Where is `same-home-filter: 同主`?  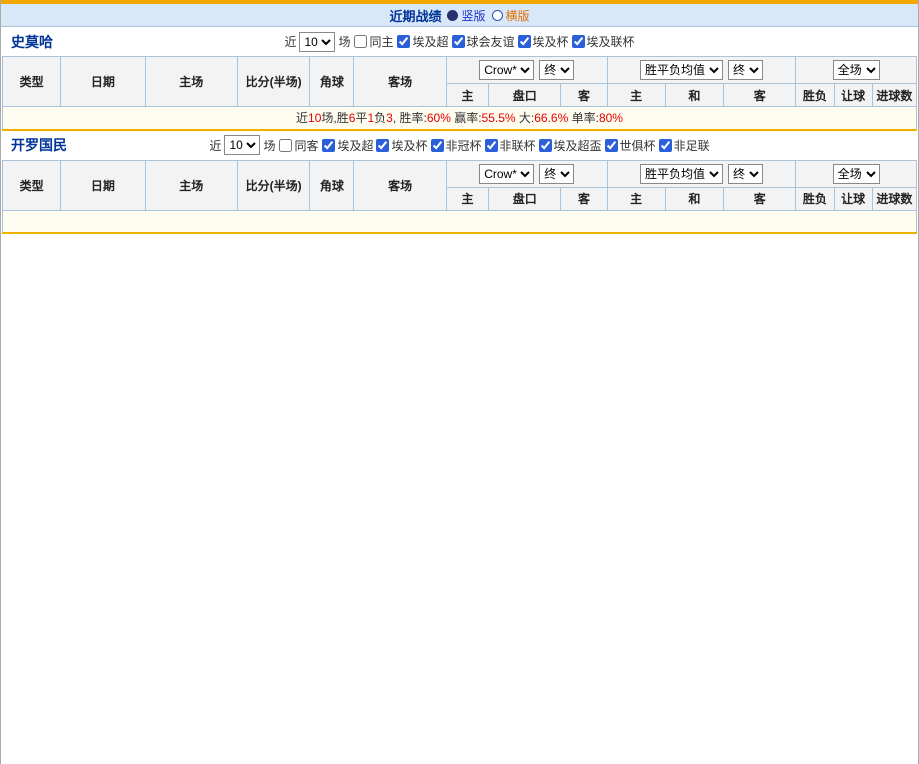 same-home-filter: 同主 is located at coordinates (373, 41).